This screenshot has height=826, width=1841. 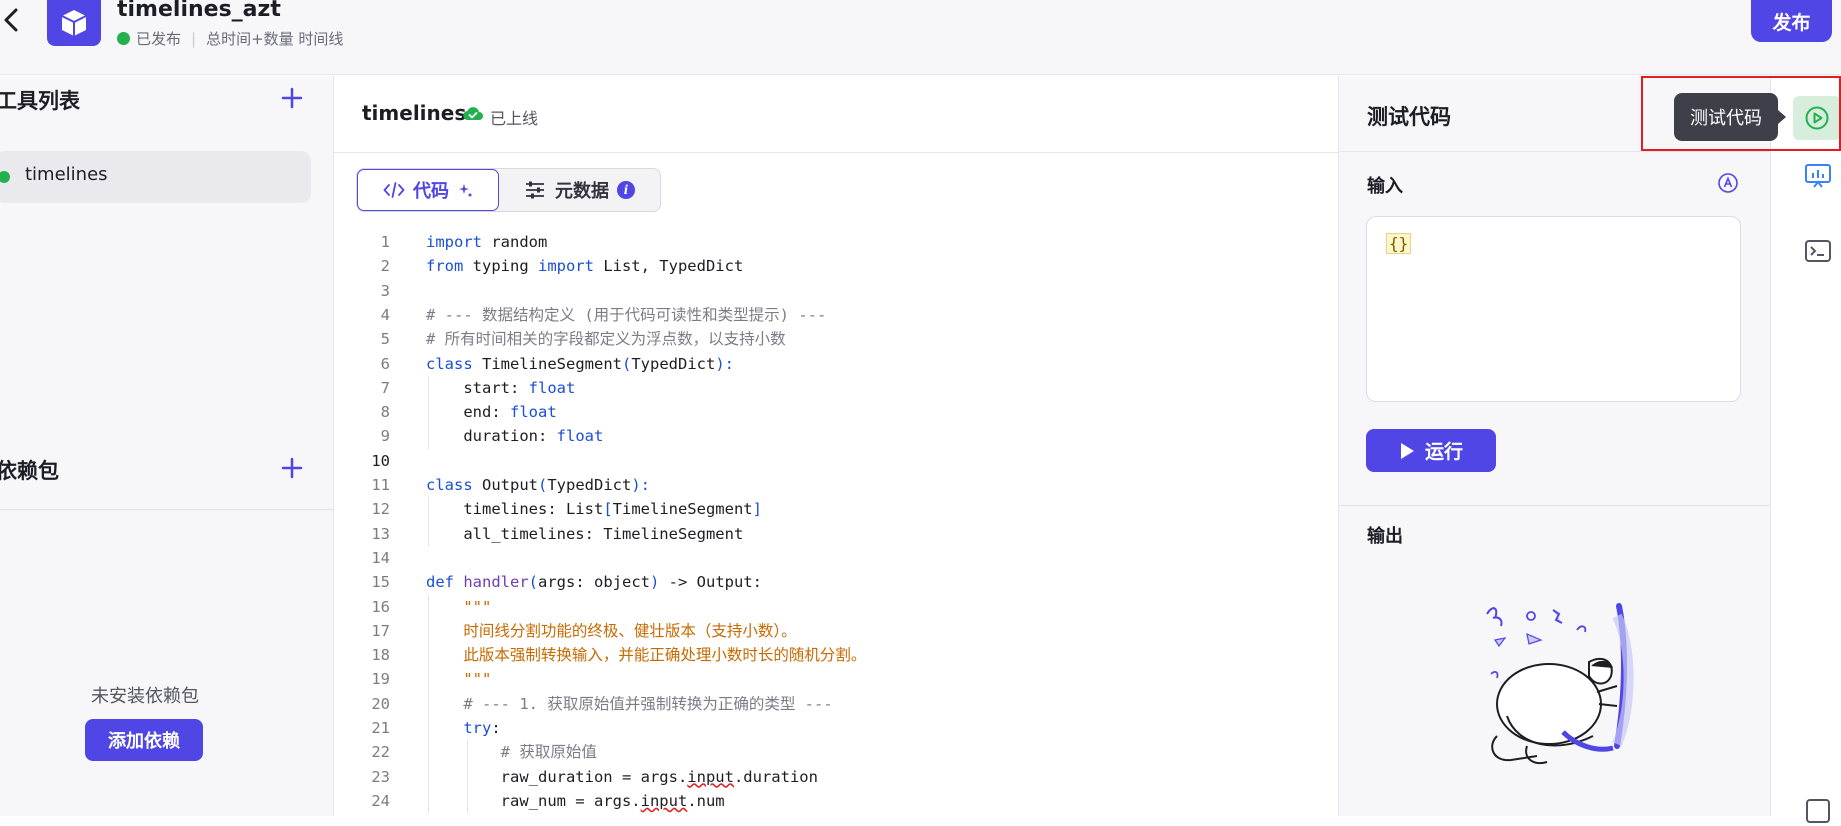 What do you see at coordinates (380, 509) in the screenshot?
I see `line-number: 12` at bounding box center [380, 509].